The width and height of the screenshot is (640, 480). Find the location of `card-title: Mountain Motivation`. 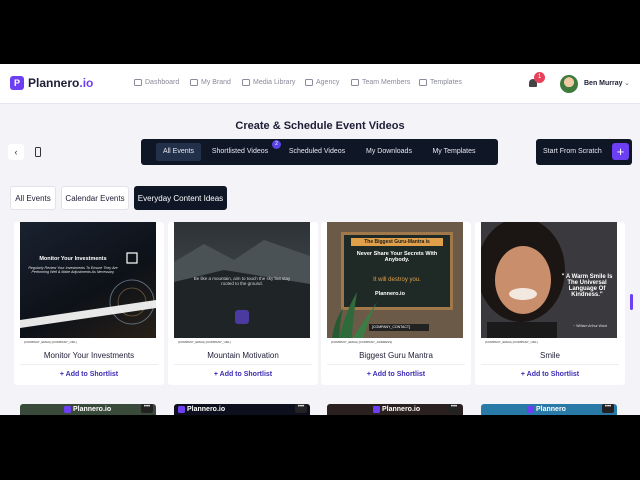

card-title: Mountain Motivation is located at coordinates (243, 355).